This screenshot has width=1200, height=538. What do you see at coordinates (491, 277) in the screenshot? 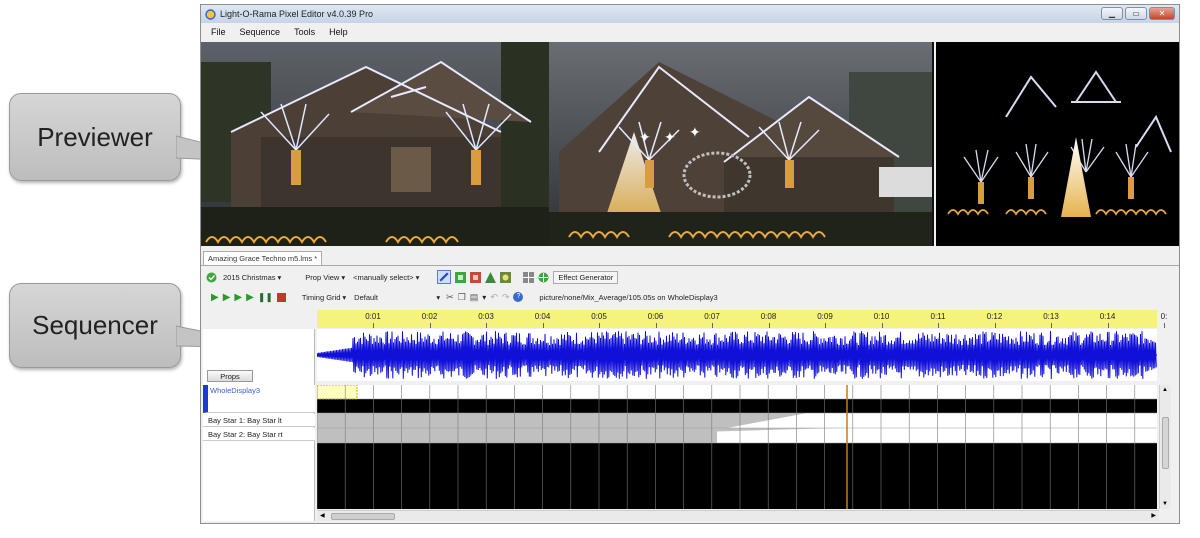
I see `effect-tree-icon` at bounding box center [491, 277].